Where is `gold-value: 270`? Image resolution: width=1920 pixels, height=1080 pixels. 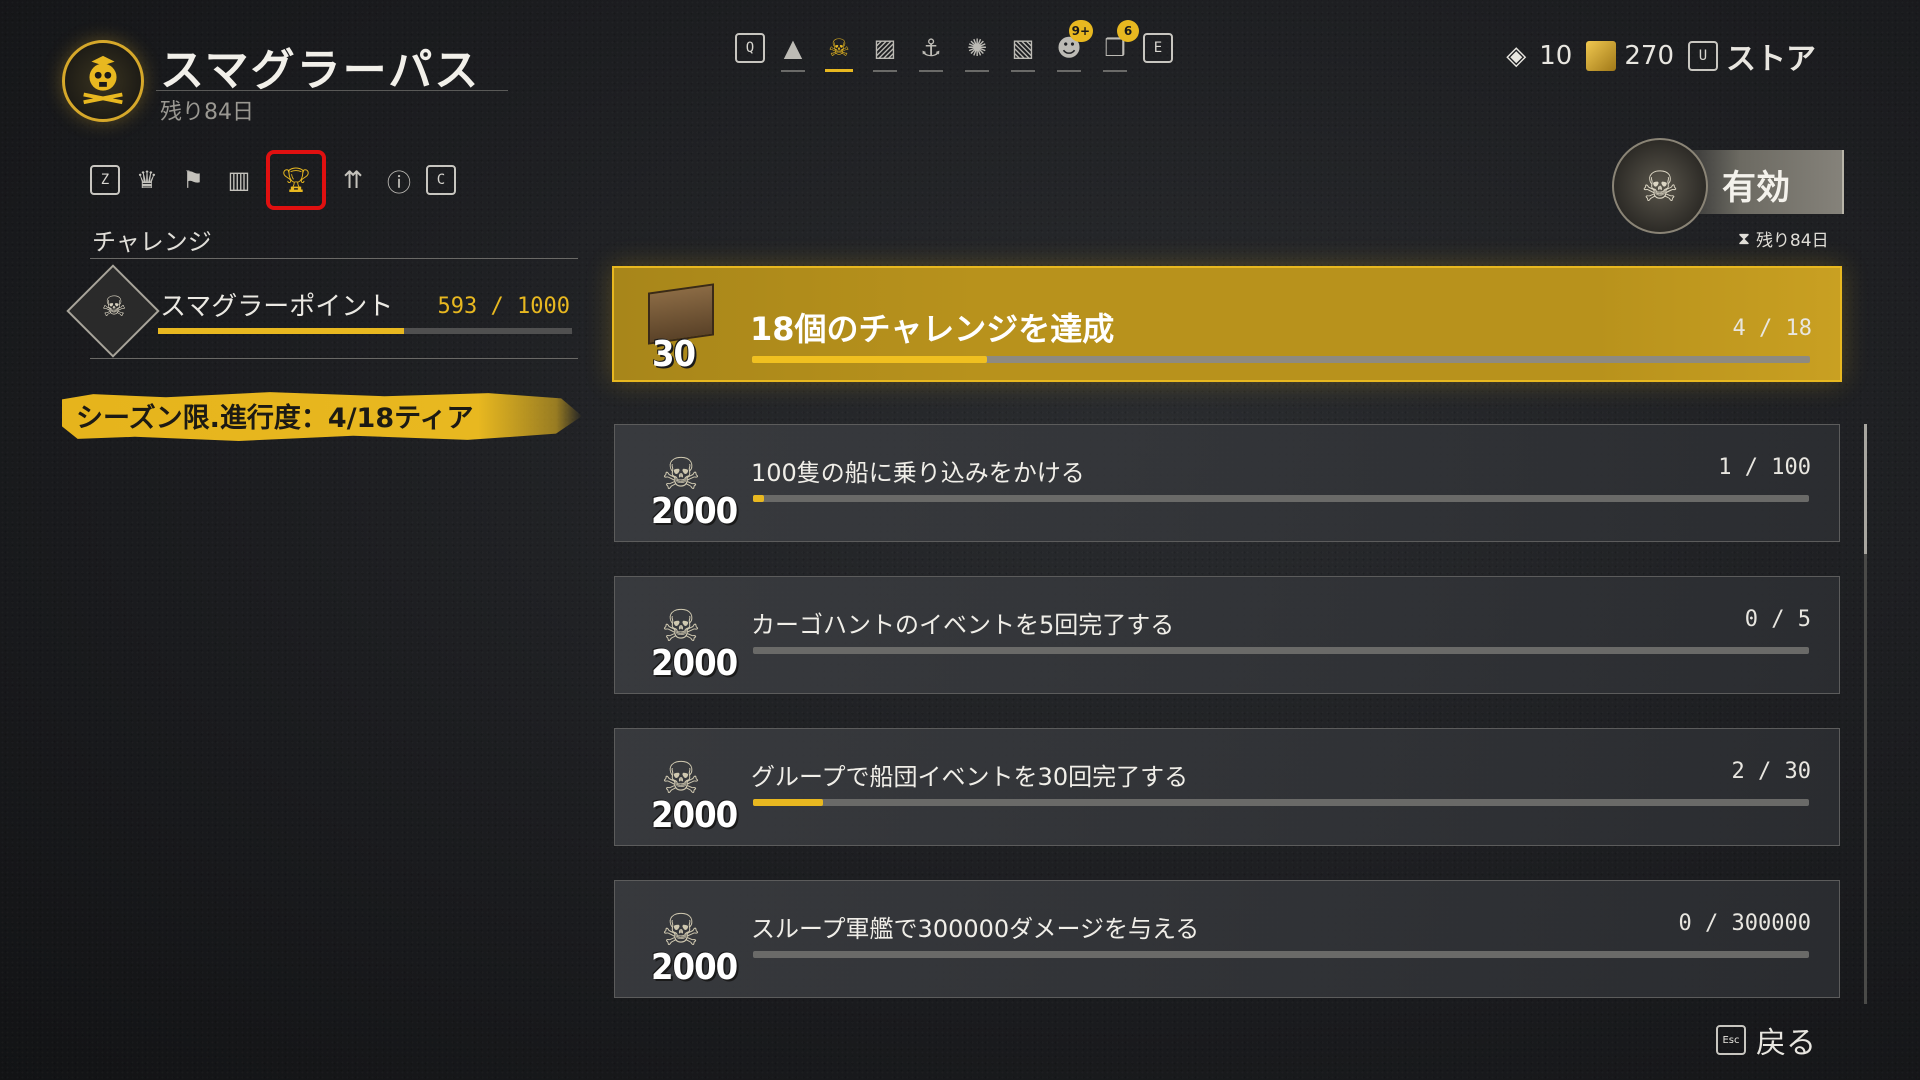 gold-value: 270 is located at coordinates (1649, 56).